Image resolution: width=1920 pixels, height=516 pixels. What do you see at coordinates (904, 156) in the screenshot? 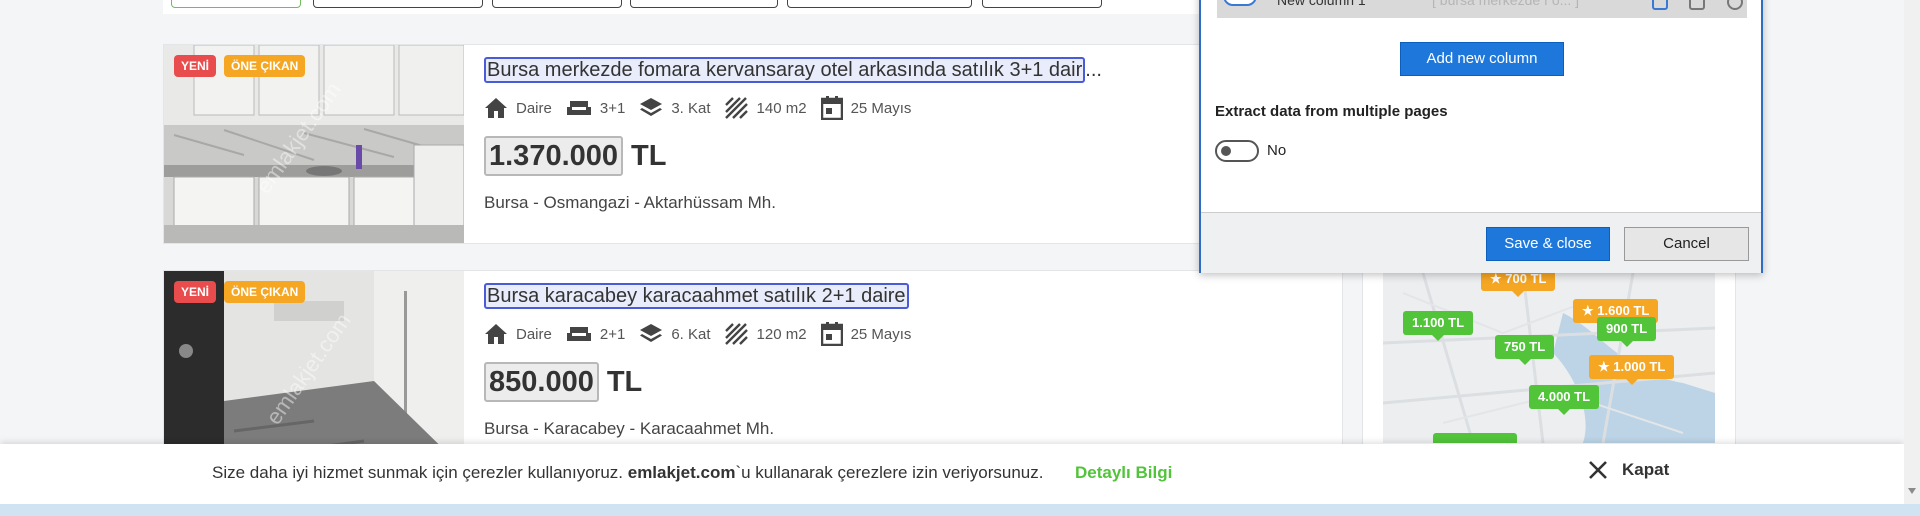
I see `listing-price: 1.370.000 TL` at bounding box center [904, 156].